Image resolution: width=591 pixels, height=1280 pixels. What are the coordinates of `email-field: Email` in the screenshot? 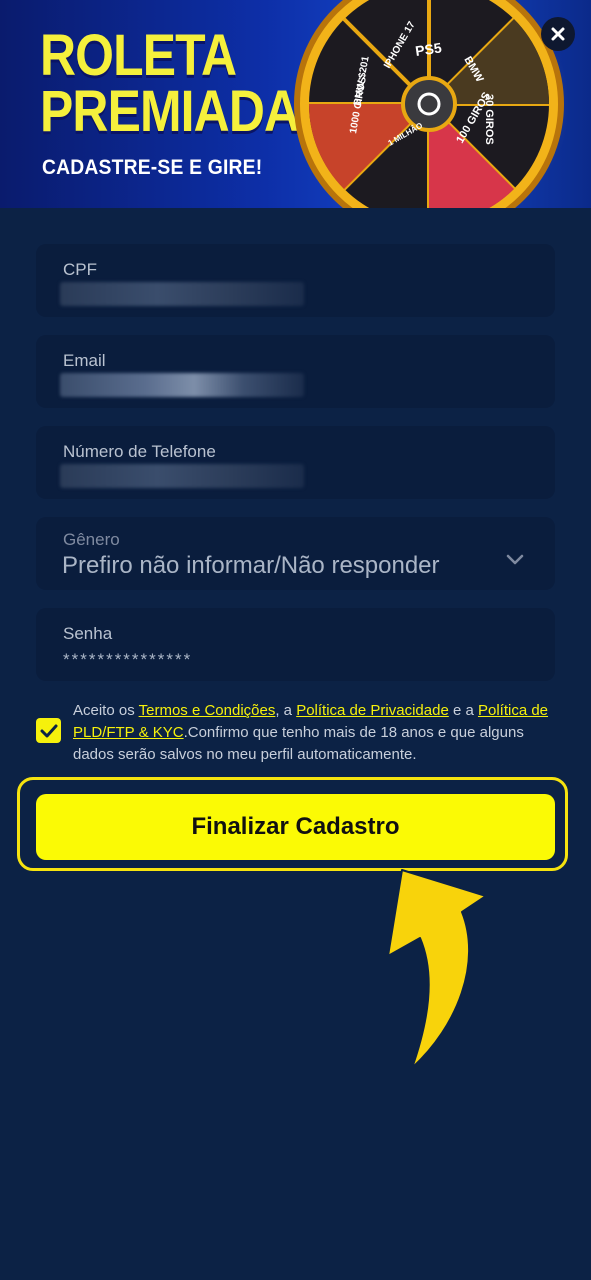 It's located at (295, 371).